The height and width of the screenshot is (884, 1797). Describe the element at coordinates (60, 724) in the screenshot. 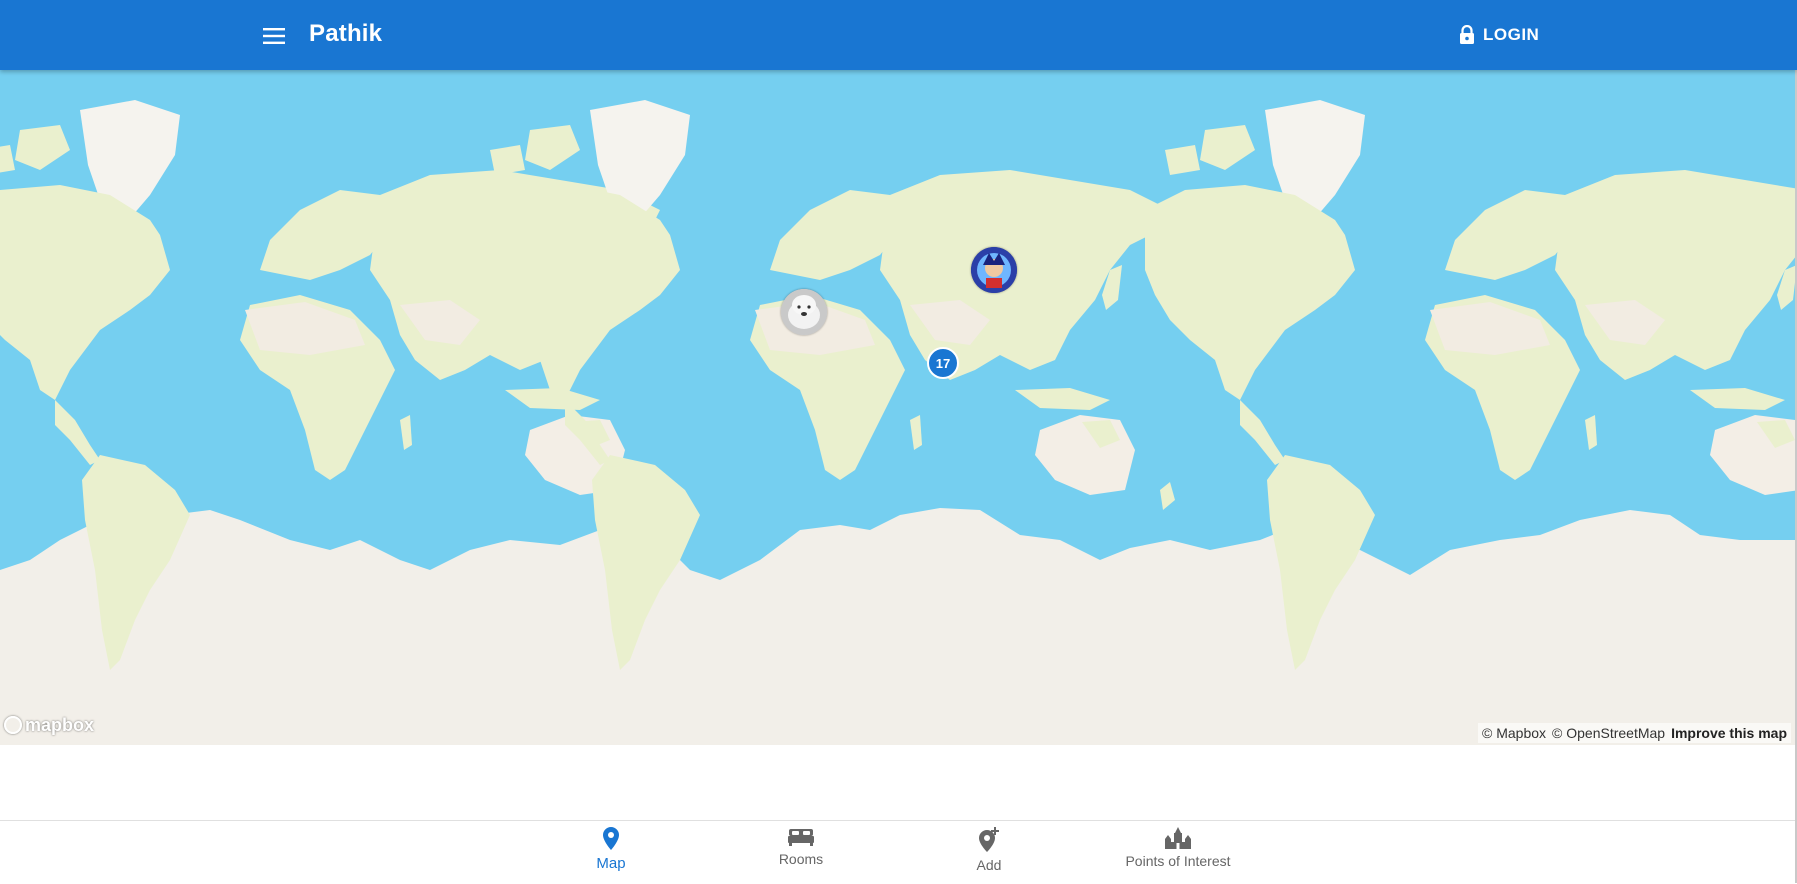

I see `mapbox-logo-text: mapbox` at that location.